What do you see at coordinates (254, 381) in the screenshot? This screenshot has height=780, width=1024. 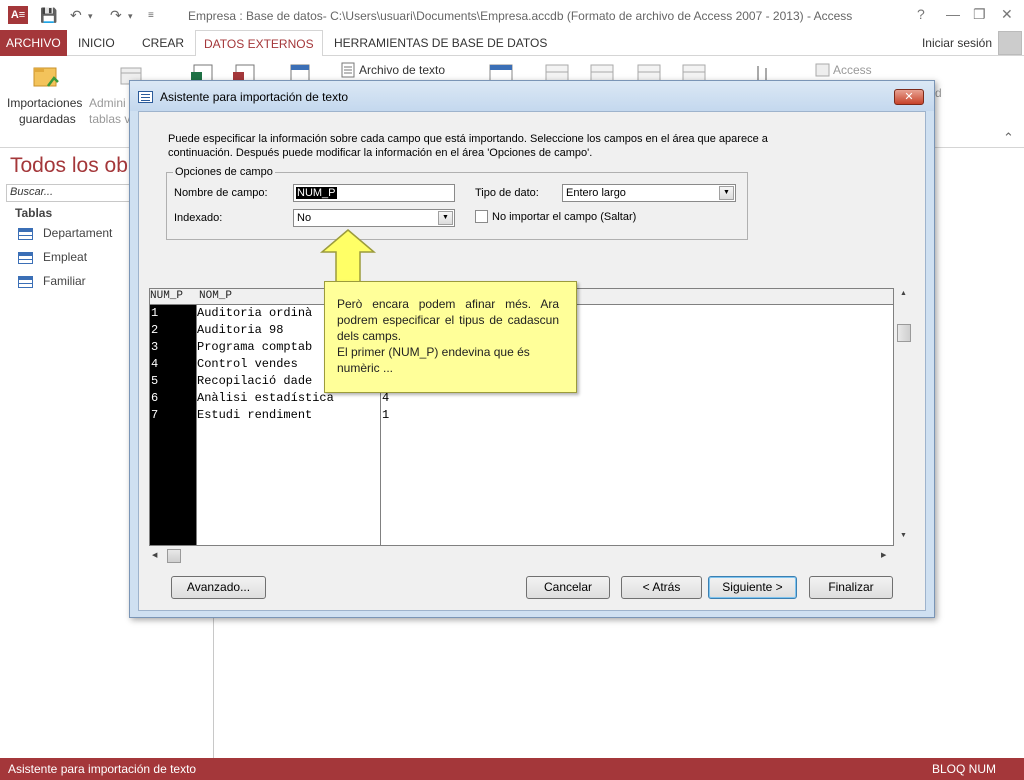 I see `cell-nom-p: Recopilació dade` at bounding box center [254, 381].